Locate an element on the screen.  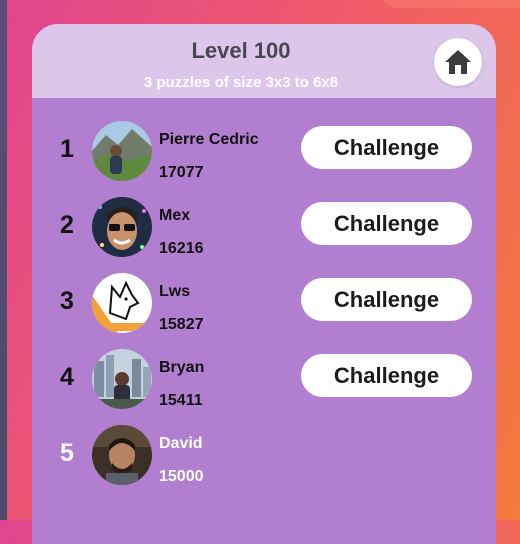
player-name: Lws is located at coordinates (175, 291).